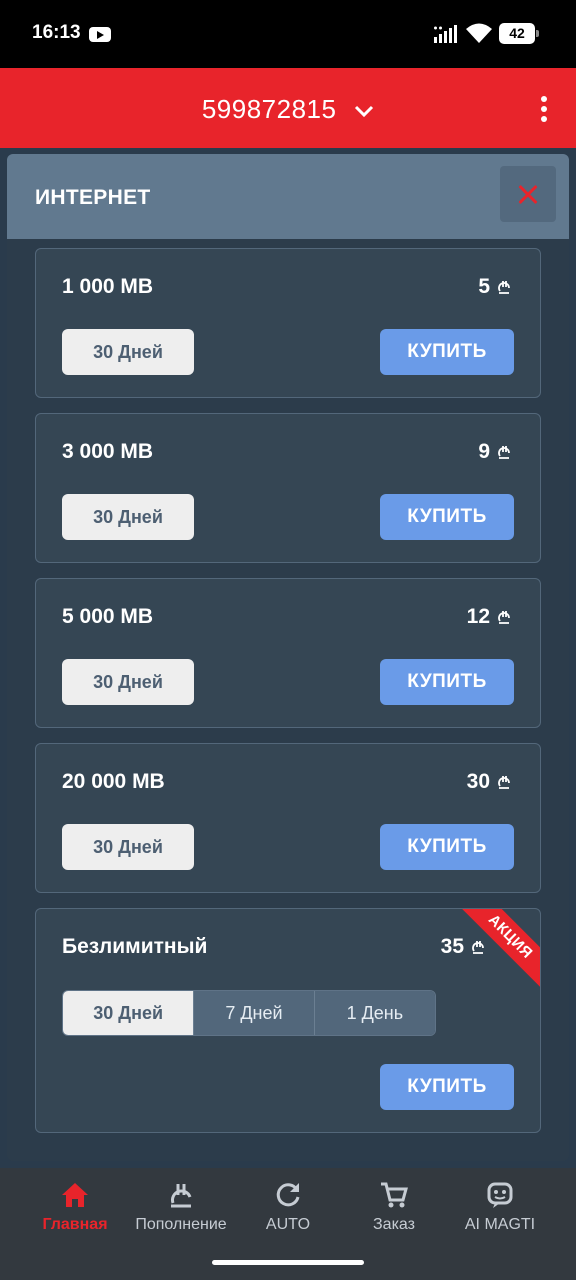 The height and width of the screenshot is (1280, 576). Describe the element at coordinates (253, 1013) in the screenshot. I see `duration-option-7: 7 Дней` at that location.